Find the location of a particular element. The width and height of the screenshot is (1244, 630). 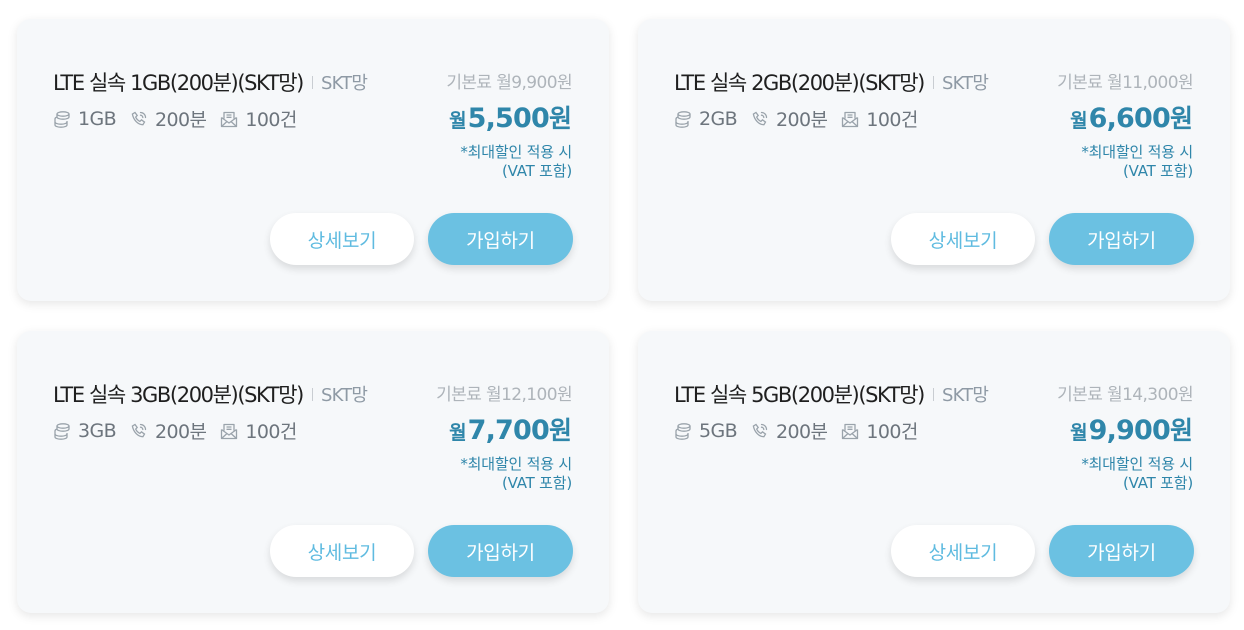

price-amount: 6,600 is located at coordinates (1129, 118).